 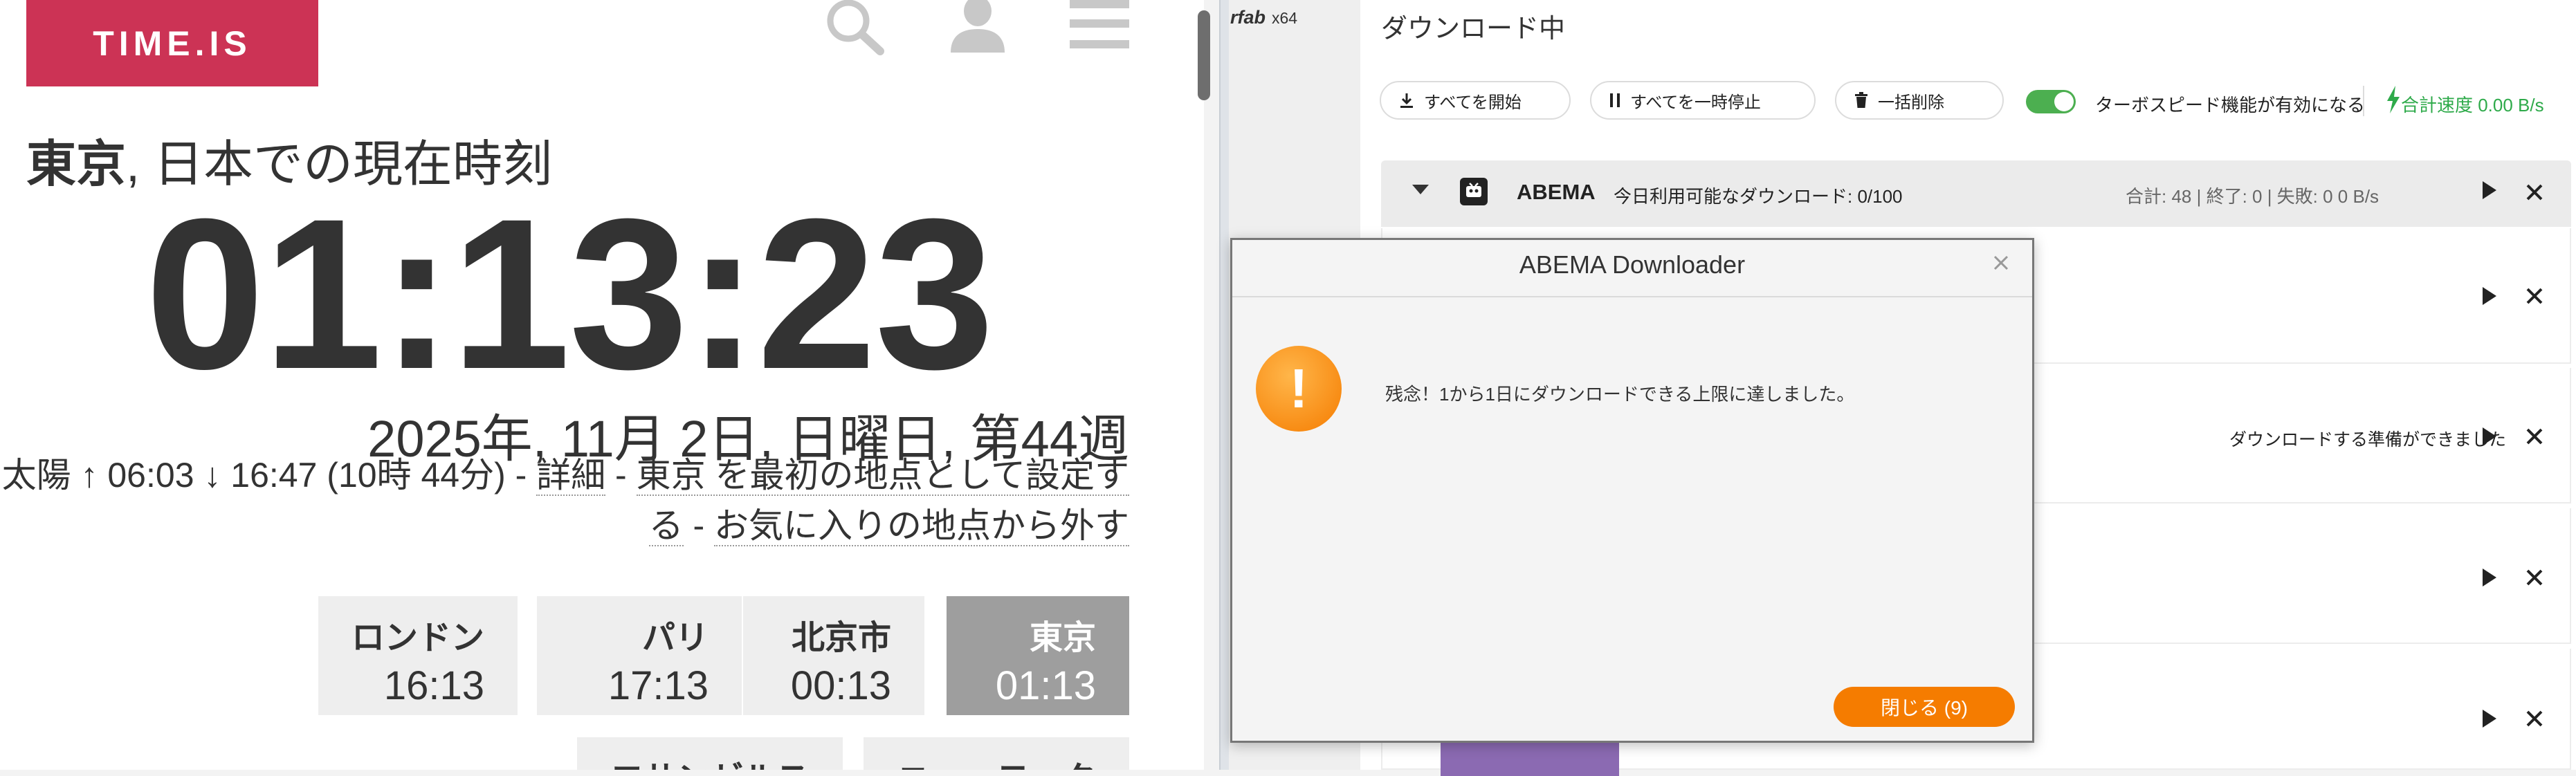 What do you see at coordinates (564, 526) in the screenshot?
I see `sun-info-line-2: る - お気に入りの地点から外す` at bounding box center [564, 526].